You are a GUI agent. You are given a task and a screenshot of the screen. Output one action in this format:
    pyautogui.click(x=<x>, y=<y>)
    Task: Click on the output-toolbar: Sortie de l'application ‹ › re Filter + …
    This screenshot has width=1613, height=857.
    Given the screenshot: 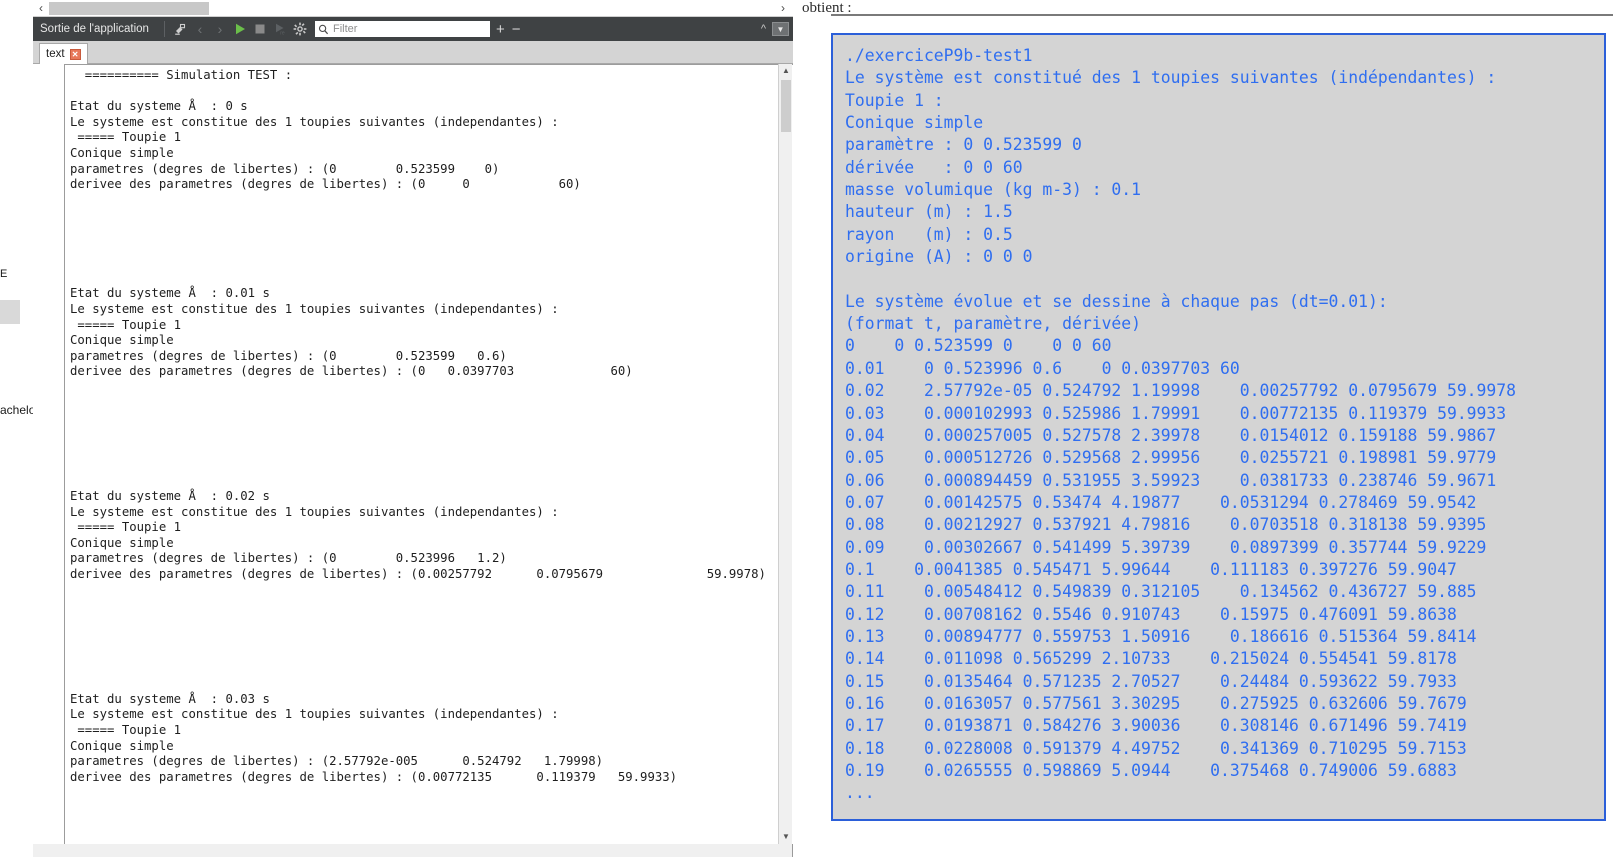 What is the action you would take?
    pyautogui.click(x=413, y=29)
    